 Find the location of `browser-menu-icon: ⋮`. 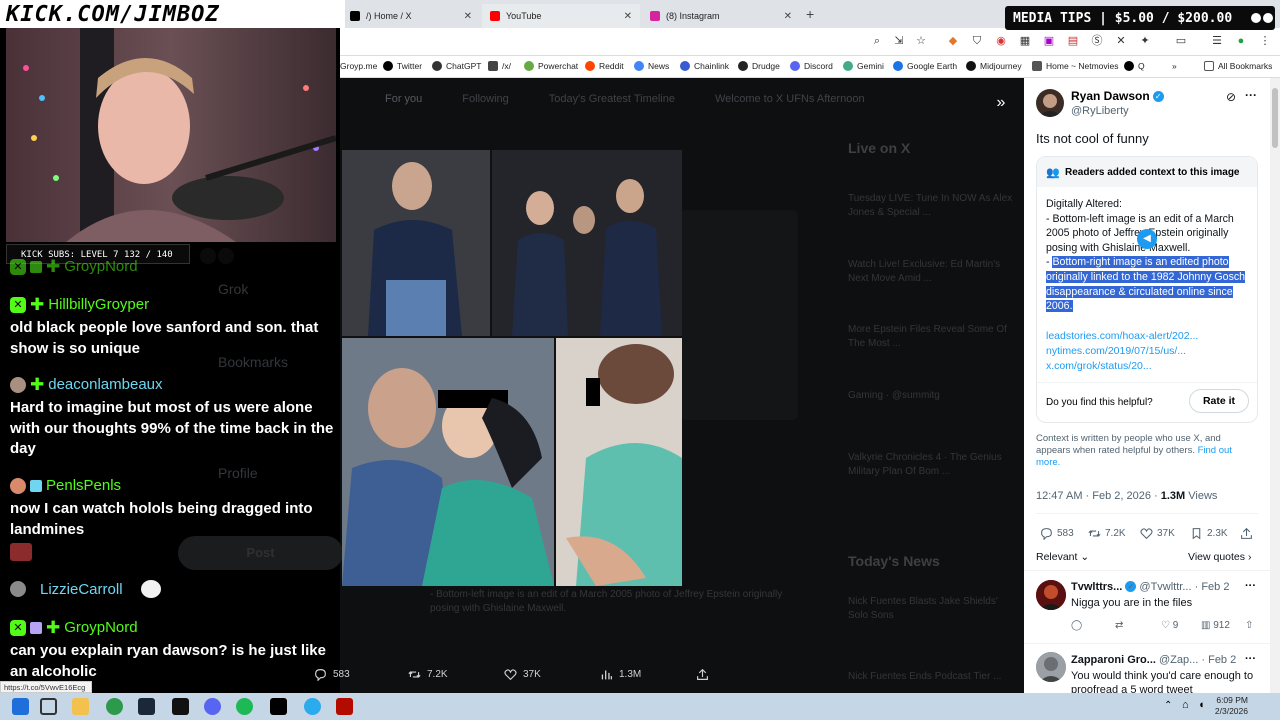

browser-menu-icon: ⋮ is located at coordinates (1265, 41).